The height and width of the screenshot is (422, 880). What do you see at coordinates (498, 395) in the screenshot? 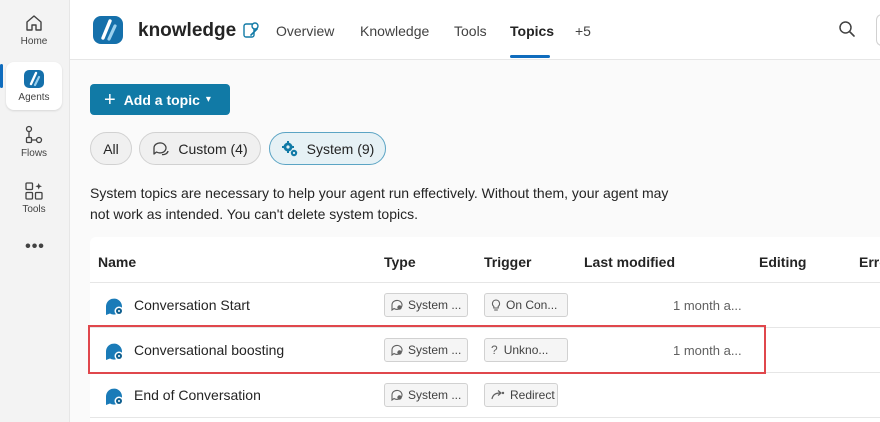
I see `redirect-icon` at bounding box center [498, 395].